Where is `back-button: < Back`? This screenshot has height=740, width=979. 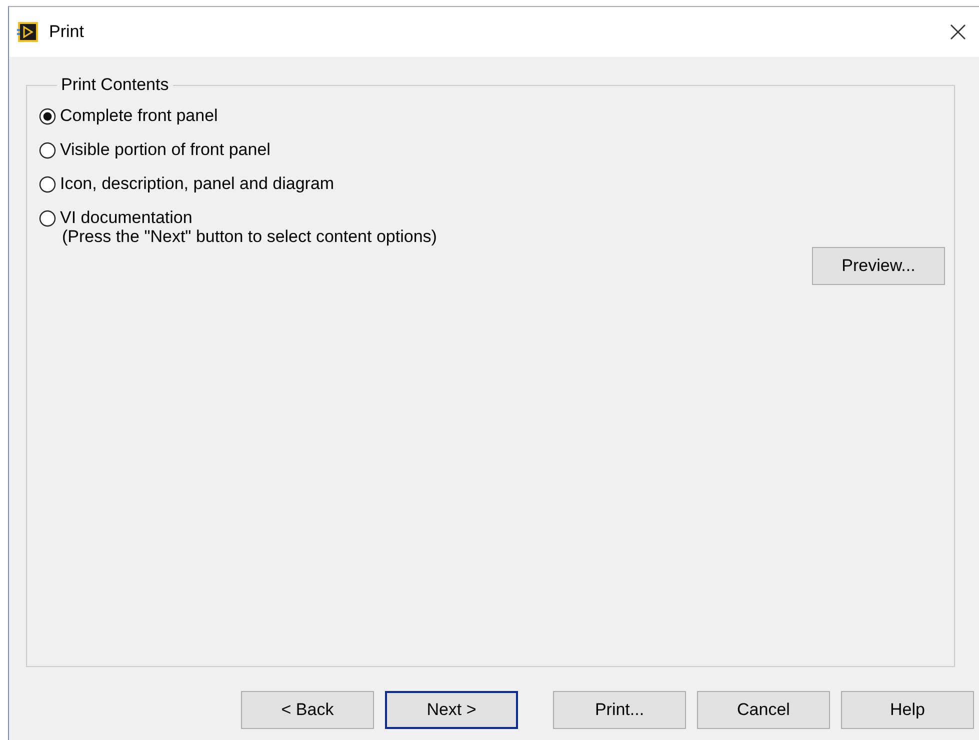 back-button: < Back is located at coordinates (307, 710).